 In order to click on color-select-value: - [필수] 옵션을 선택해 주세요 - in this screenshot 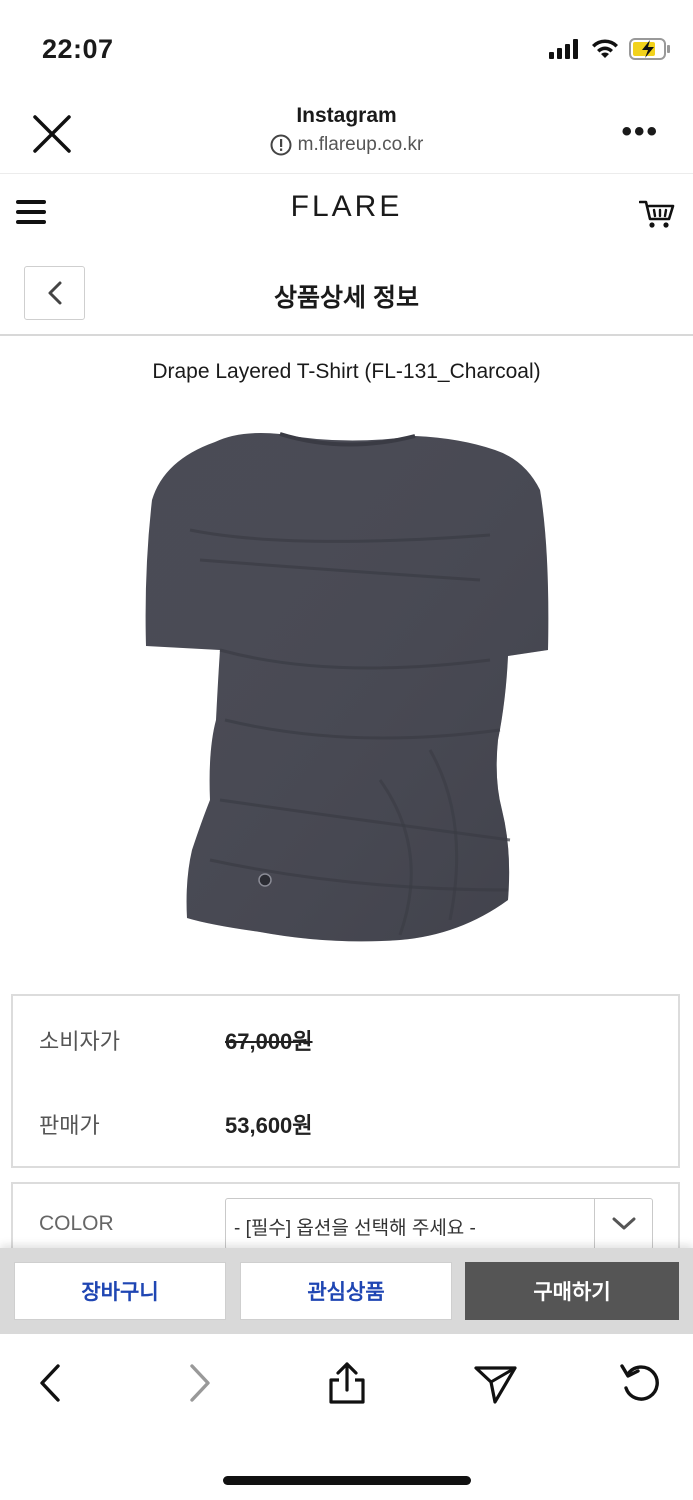, I will do `click(355, 1228)`.